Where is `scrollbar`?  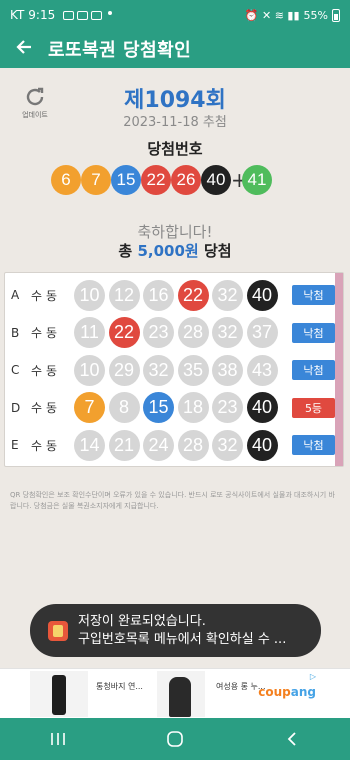 scrollbar is located at coordinates (339, 369).